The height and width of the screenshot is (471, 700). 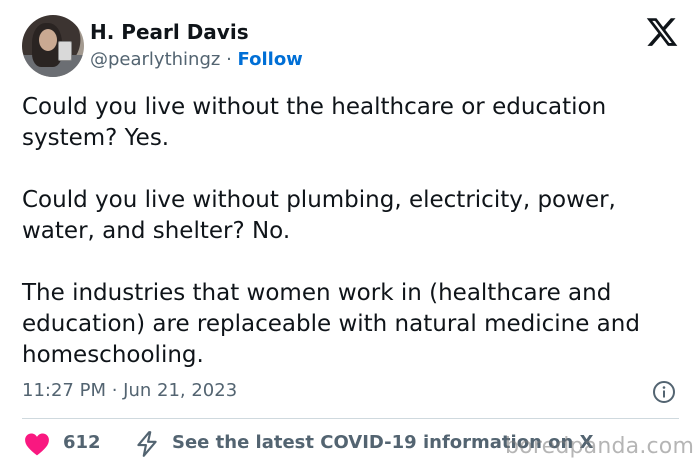 What do you see at coordinates (129, 390) in the screenshot?
I see `tweet-timestamp: 11:27 PM · Jun 21, 2023` at bounding box center [129, 390].